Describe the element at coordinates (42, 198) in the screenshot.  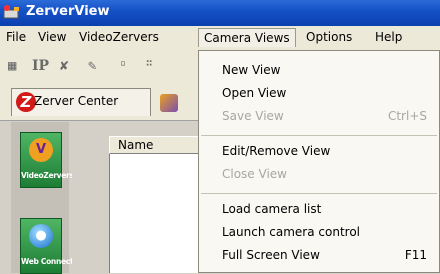
I see `sidebar: V VideoZervers ● Web Connect` at that location.